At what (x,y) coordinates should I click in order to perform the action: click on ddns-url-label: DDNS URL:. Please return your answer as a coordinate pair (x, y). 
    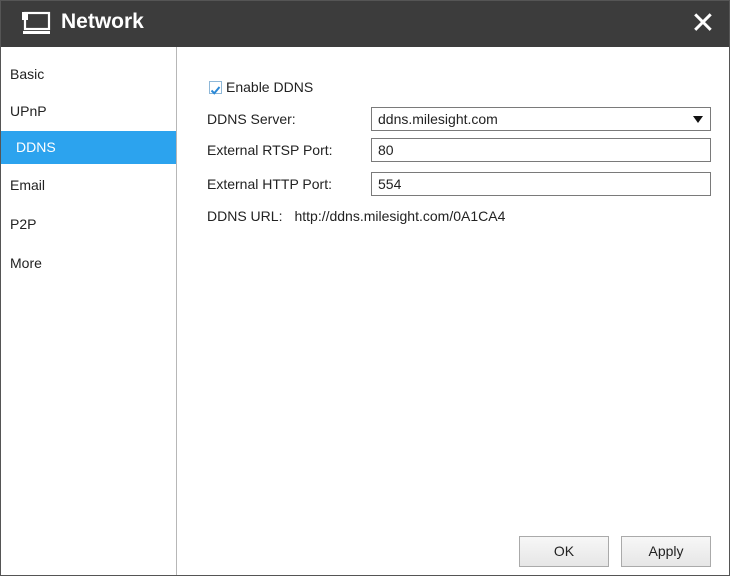
    Looking at the image, I should click on (245, 216).